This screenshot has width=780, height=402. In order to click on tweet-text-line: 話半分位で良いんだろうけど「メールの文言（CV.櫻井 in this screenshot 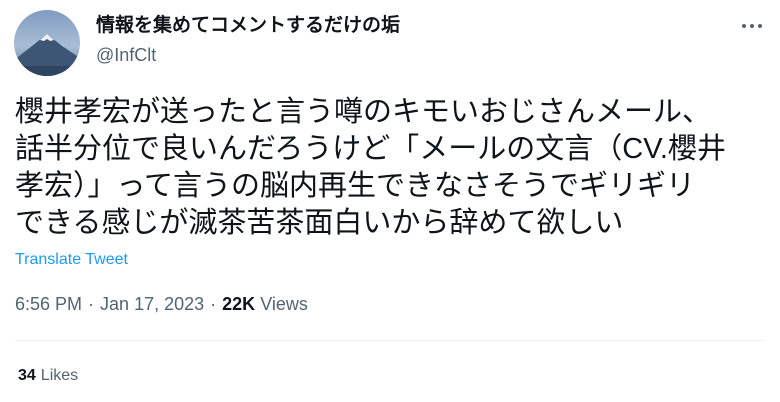, I will do `click(370, 149)`.